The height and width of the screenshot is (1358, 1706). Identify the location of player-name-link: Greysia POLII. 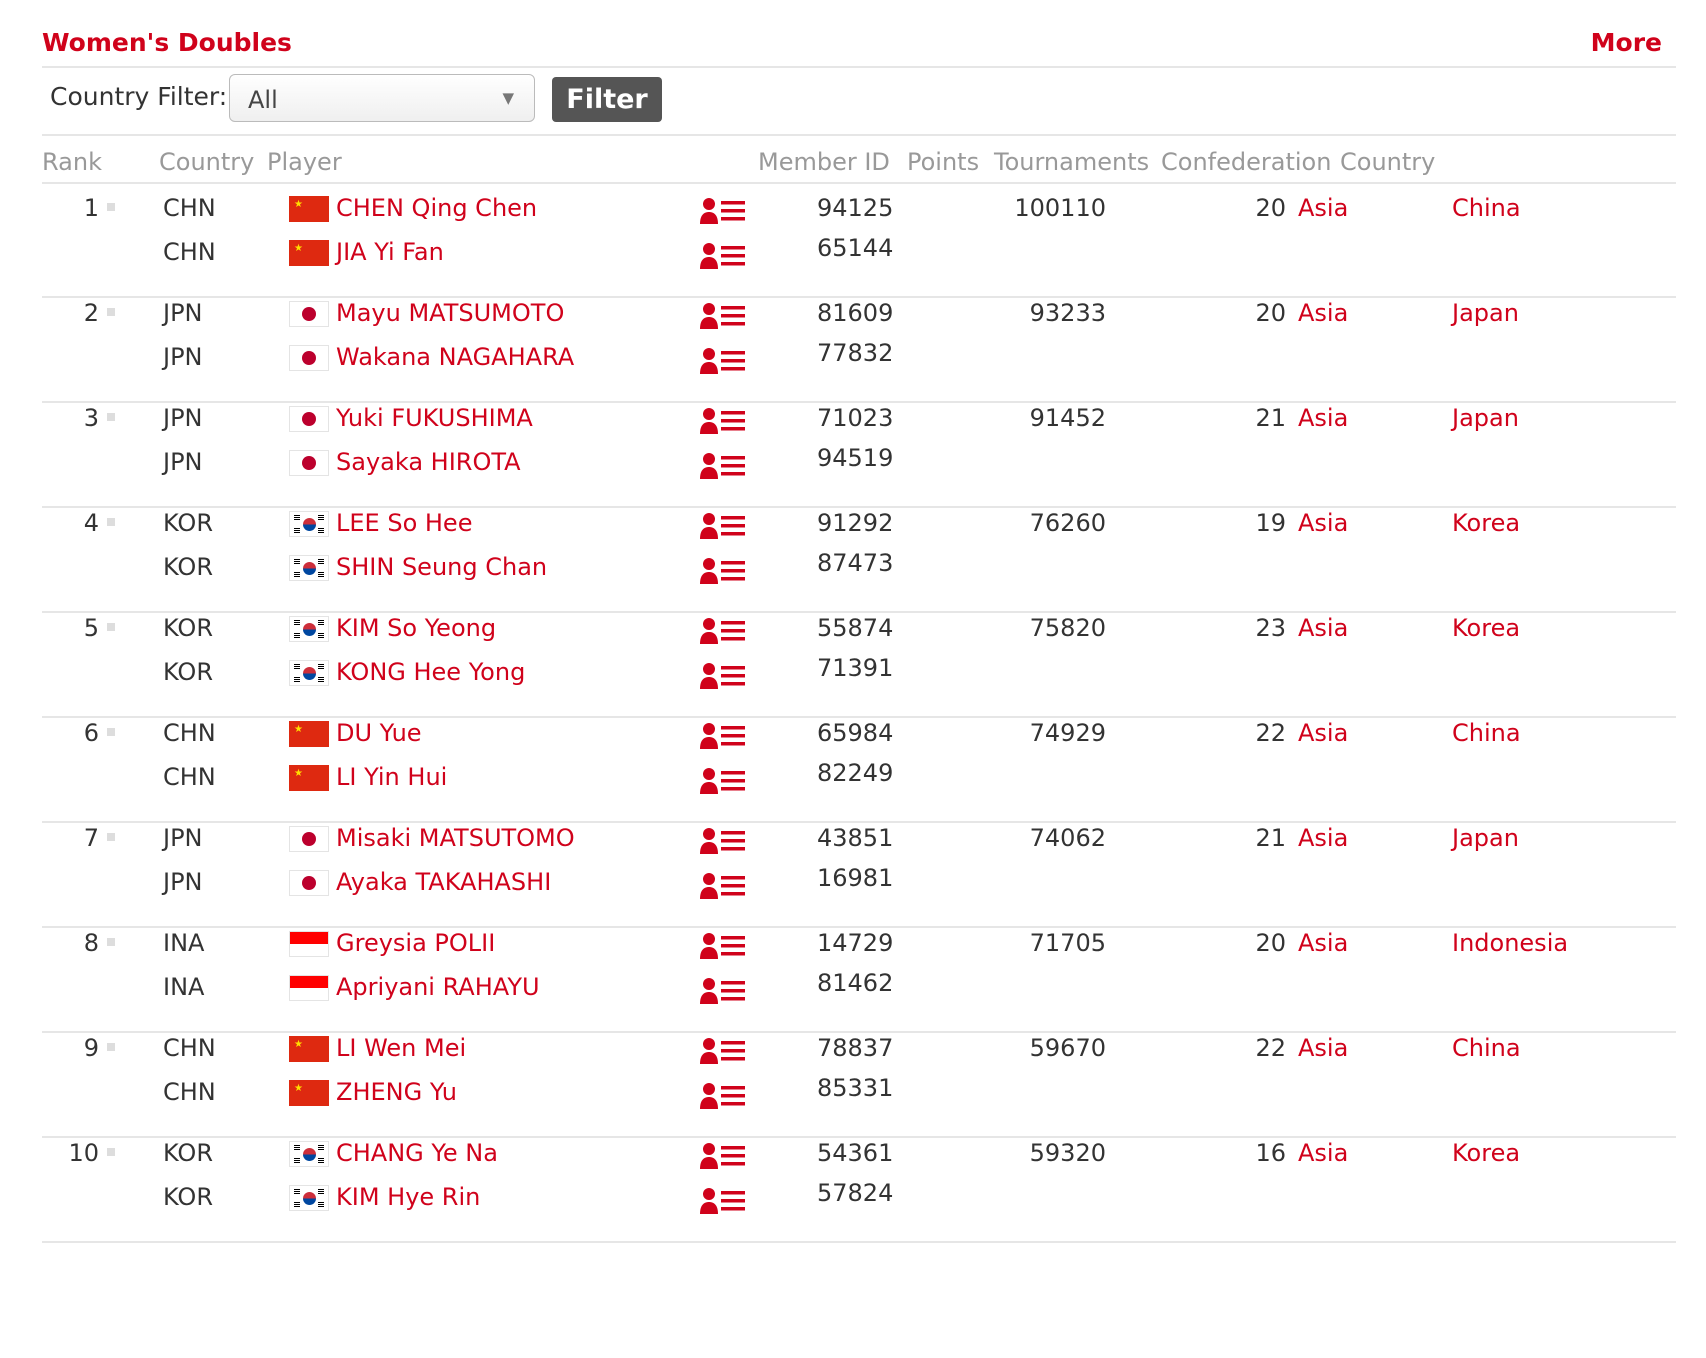
(415, 943).